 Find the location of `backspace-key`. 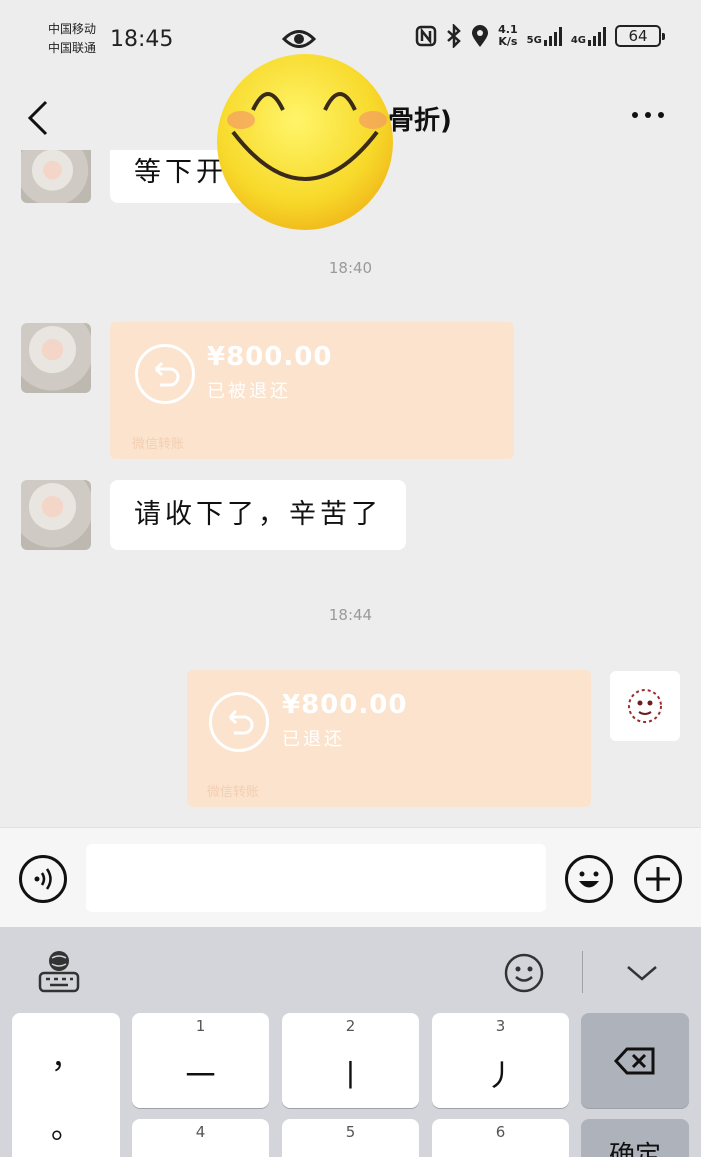

backspace-key is located at coordinates (635, 1060).